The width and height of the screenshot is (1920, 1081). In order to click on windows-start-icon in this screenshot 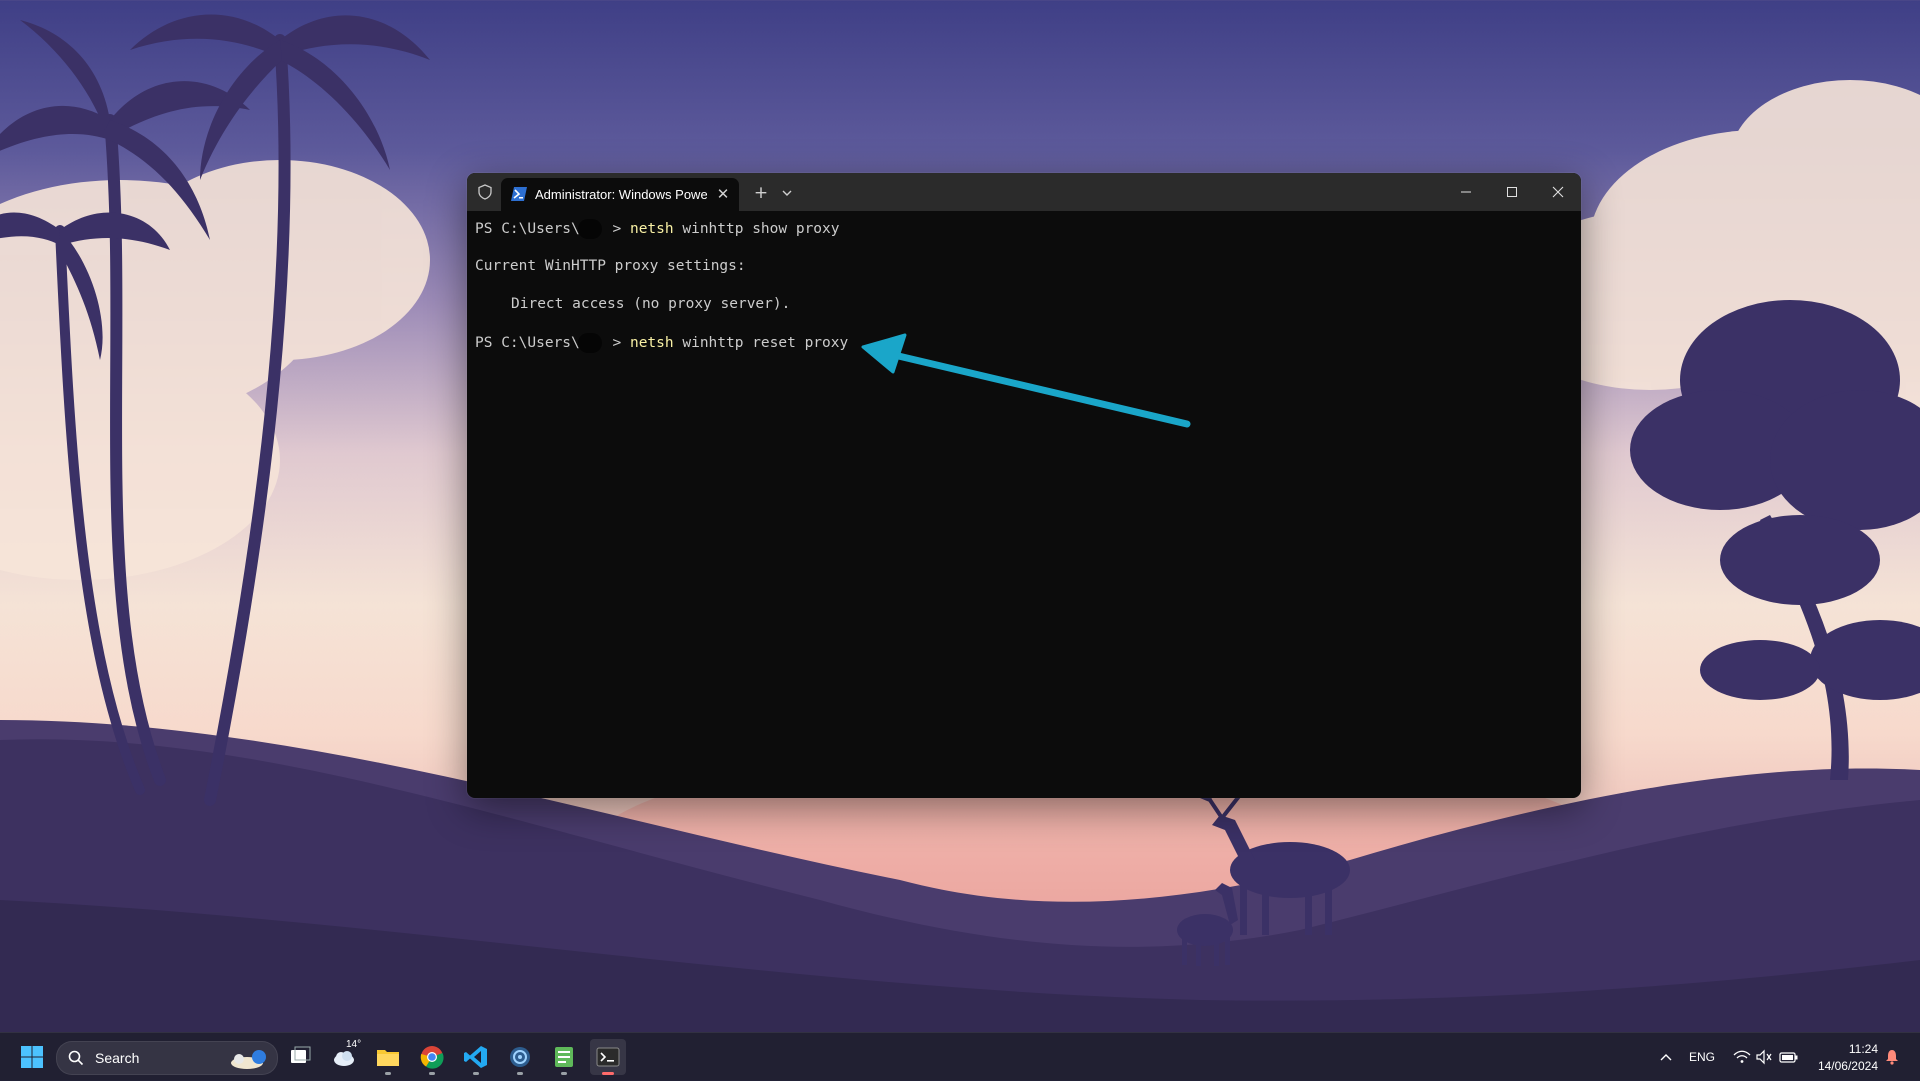, I will do `click(32, 1057)`.